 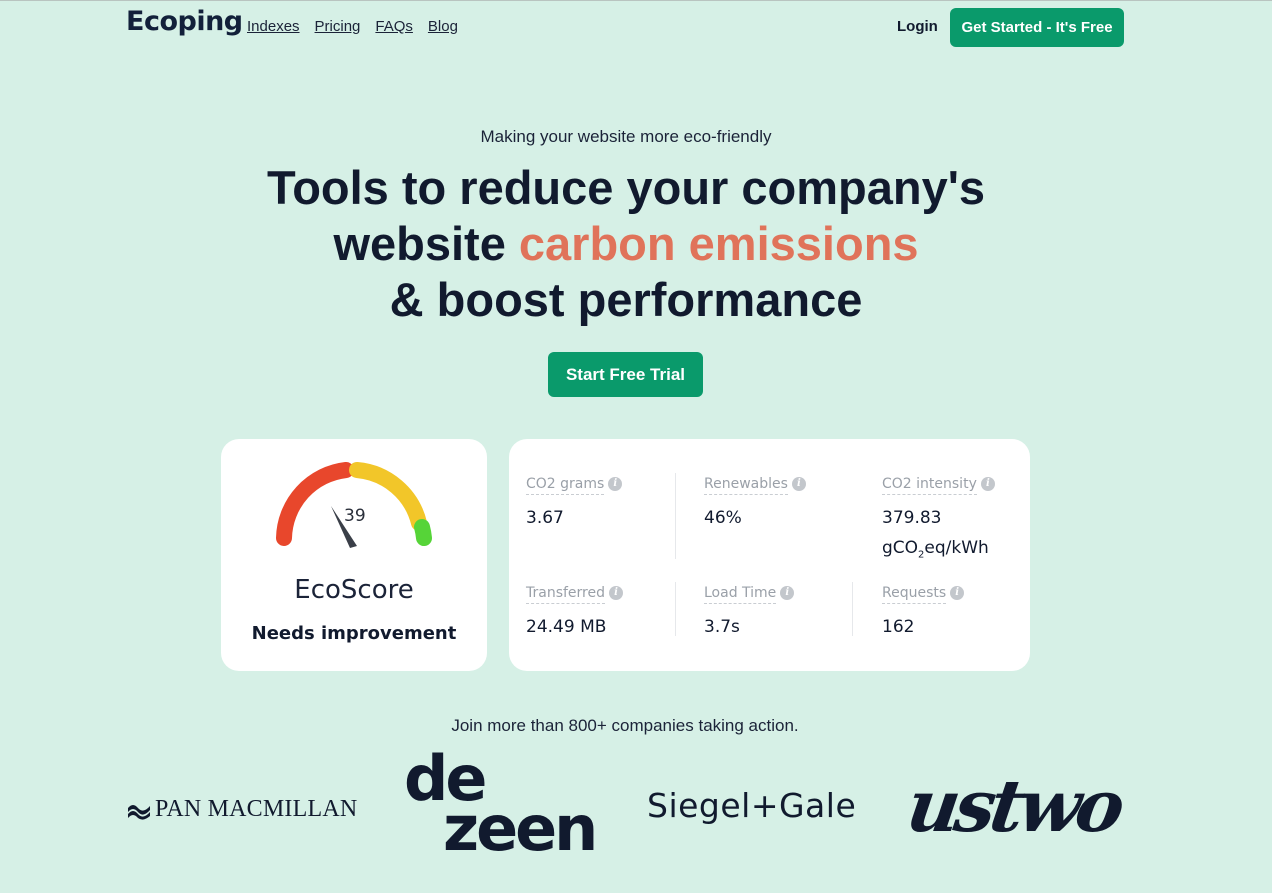 What do you see at coordinates (139, 812) in the screenshot?
I see `pan-macmillan-mark-icon` at bounding box center [139, 812].